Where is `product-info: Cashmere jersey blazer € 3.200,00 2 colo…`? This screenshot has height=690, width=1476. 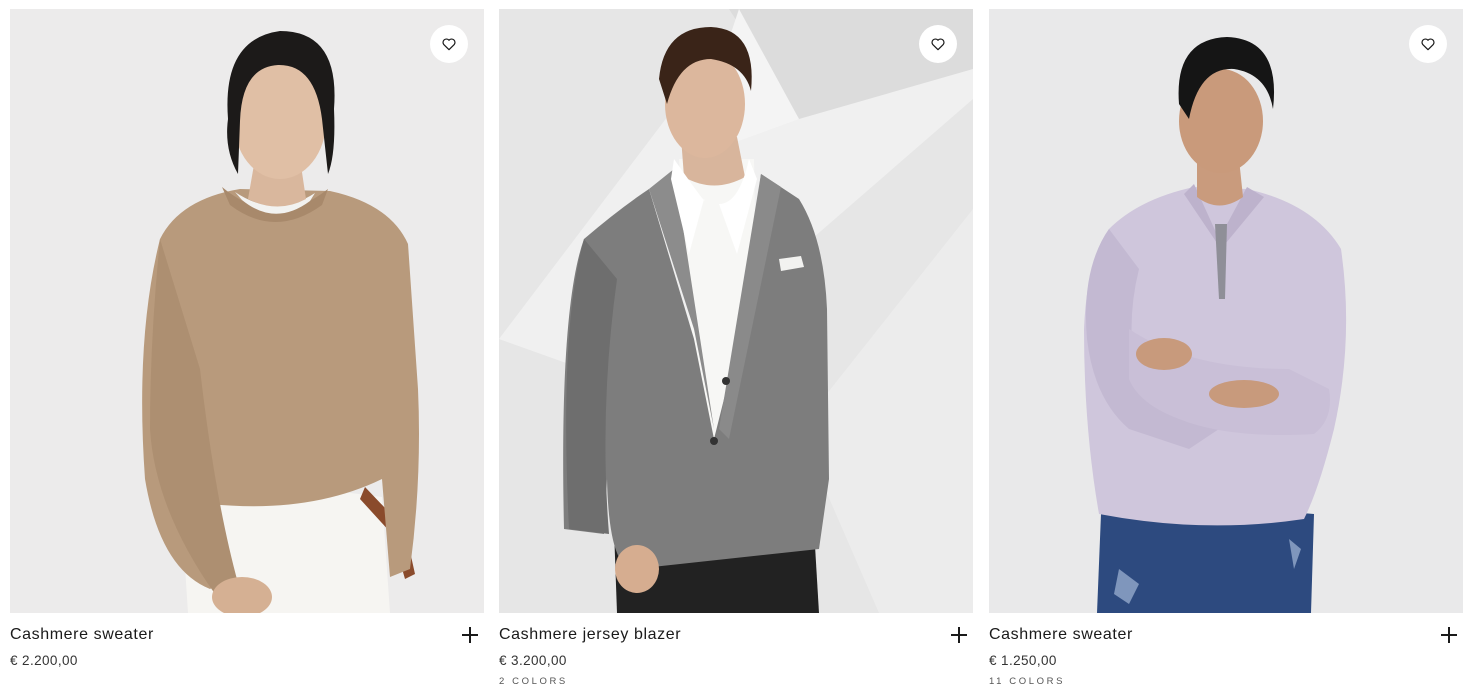
product-info: Cashmere jersey blazer € 3.200,00 2 colo… is located at coordinates (736, 651).